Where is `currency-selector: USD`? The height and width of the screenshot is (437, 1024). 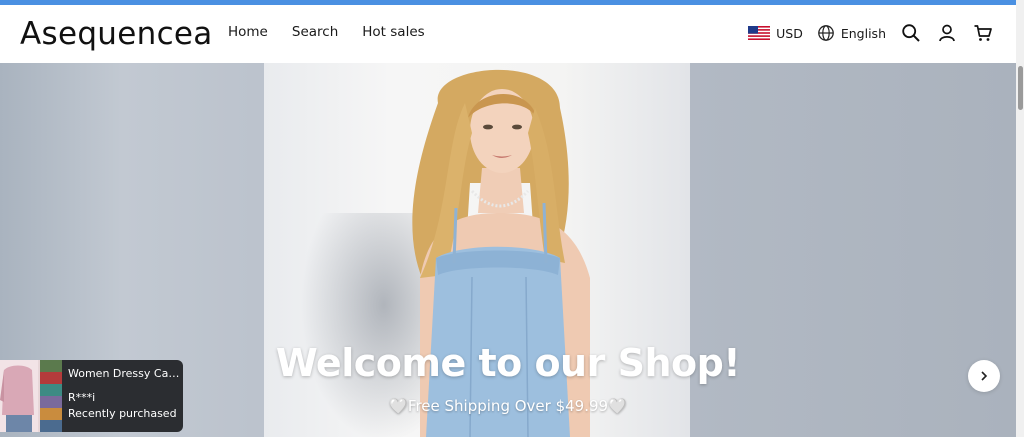 currency-selector: USD is located at coordinates (775, 33).